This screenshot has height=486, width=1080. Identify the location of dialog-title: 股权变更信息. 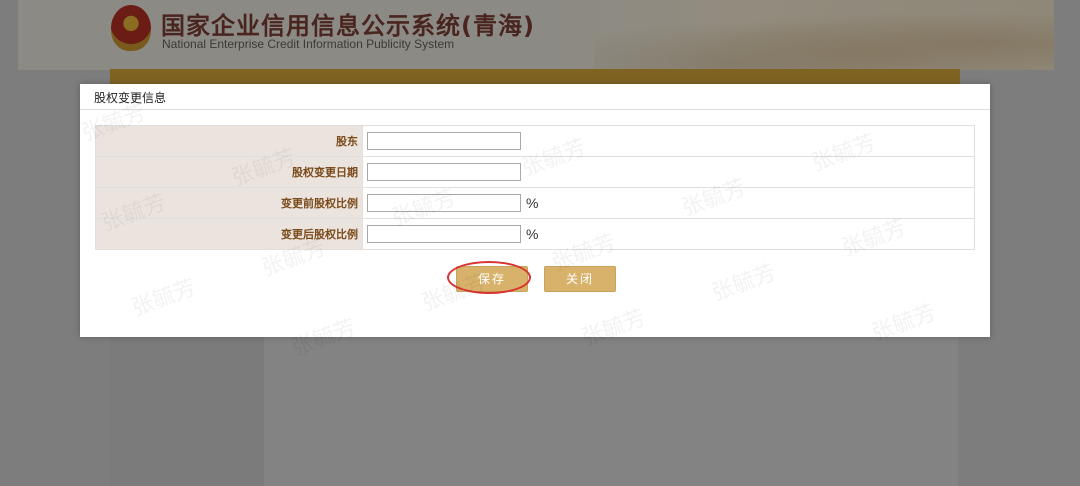
(130, 98).